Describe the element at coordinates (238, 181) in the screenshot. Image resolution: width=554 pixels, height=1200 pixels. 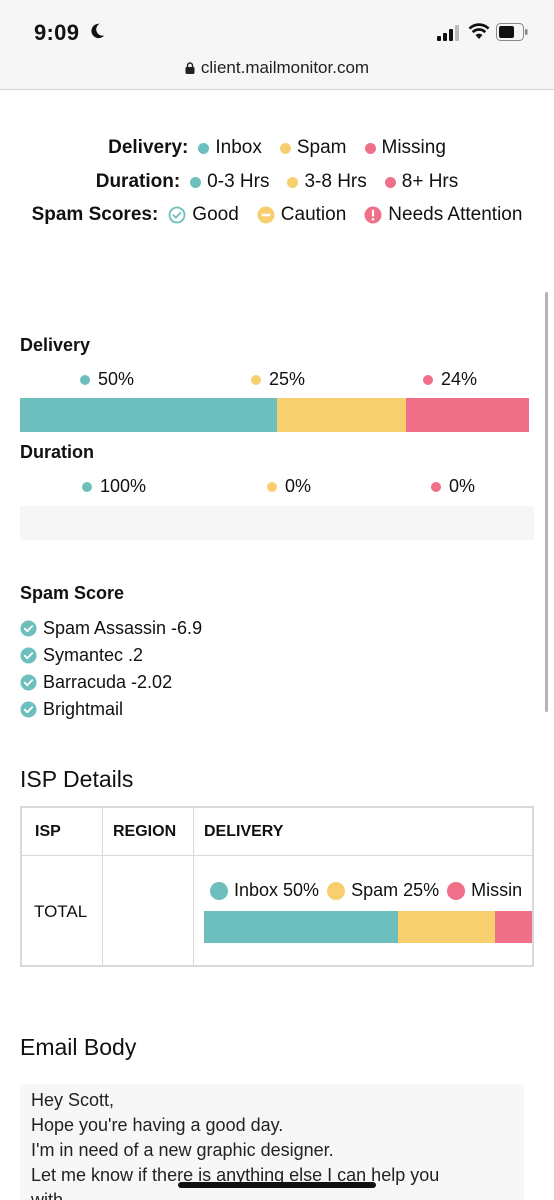
I see `legend-0-3-label: 0-3 Hrs` at that location.